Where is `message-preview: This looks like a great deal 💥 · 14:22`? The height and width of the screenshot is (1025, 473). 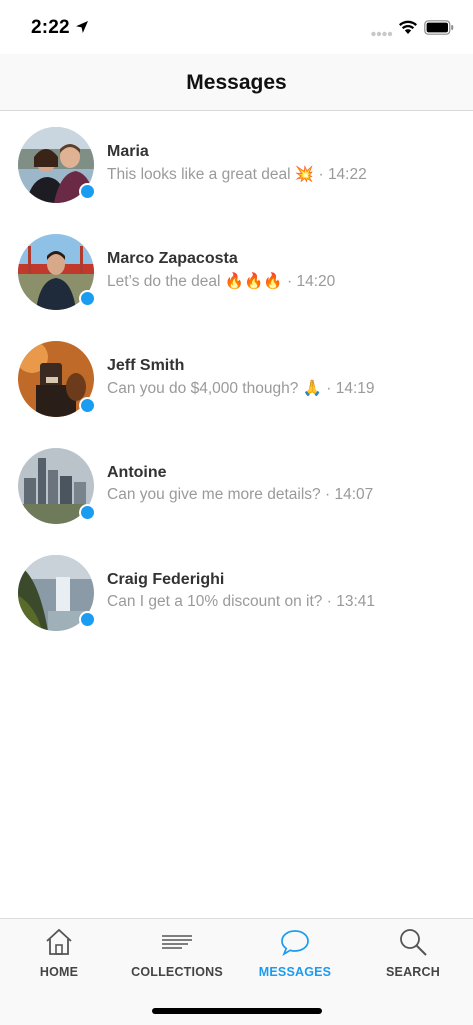
message-preview: This looks like a great deal 💥 · 14:22 is located at coordinates (237, 174).